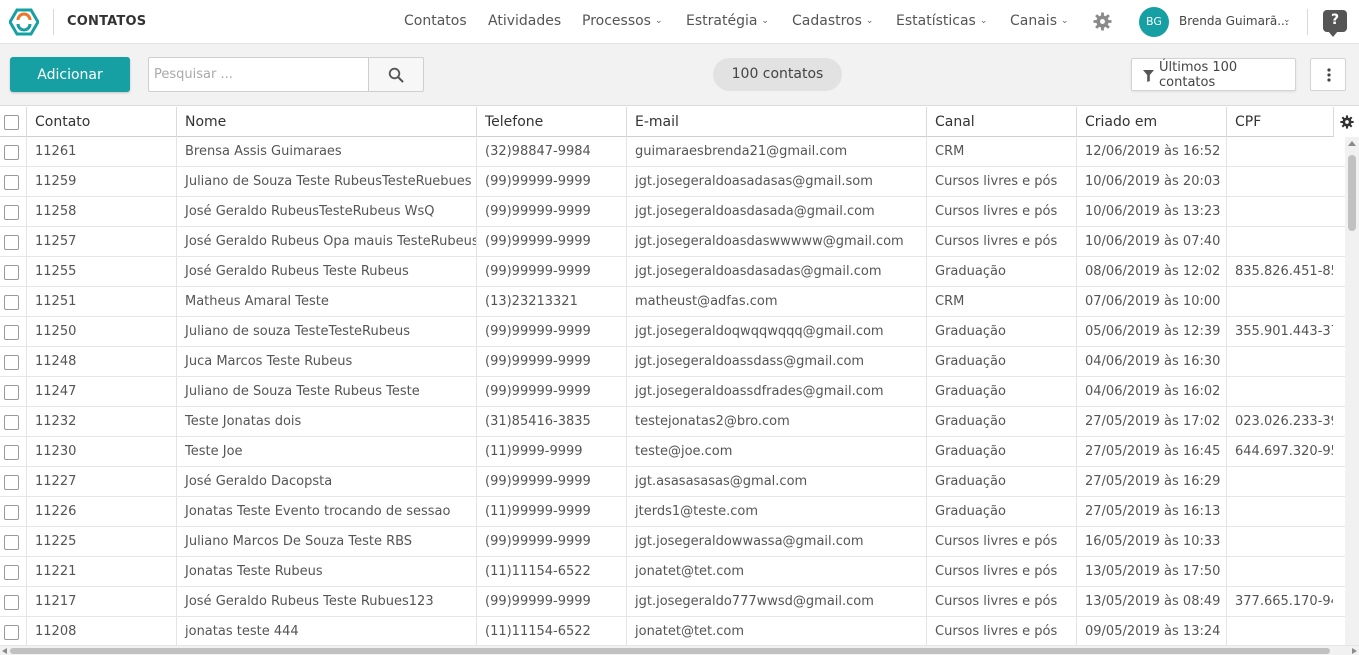 This screenshot has height=655, width=1359. What do you see at coordinates (1151, 272) in the screenshot?
I see `cell-criado-em: 08/06/2019 às 12:02` at bounding box center [1151, 272].